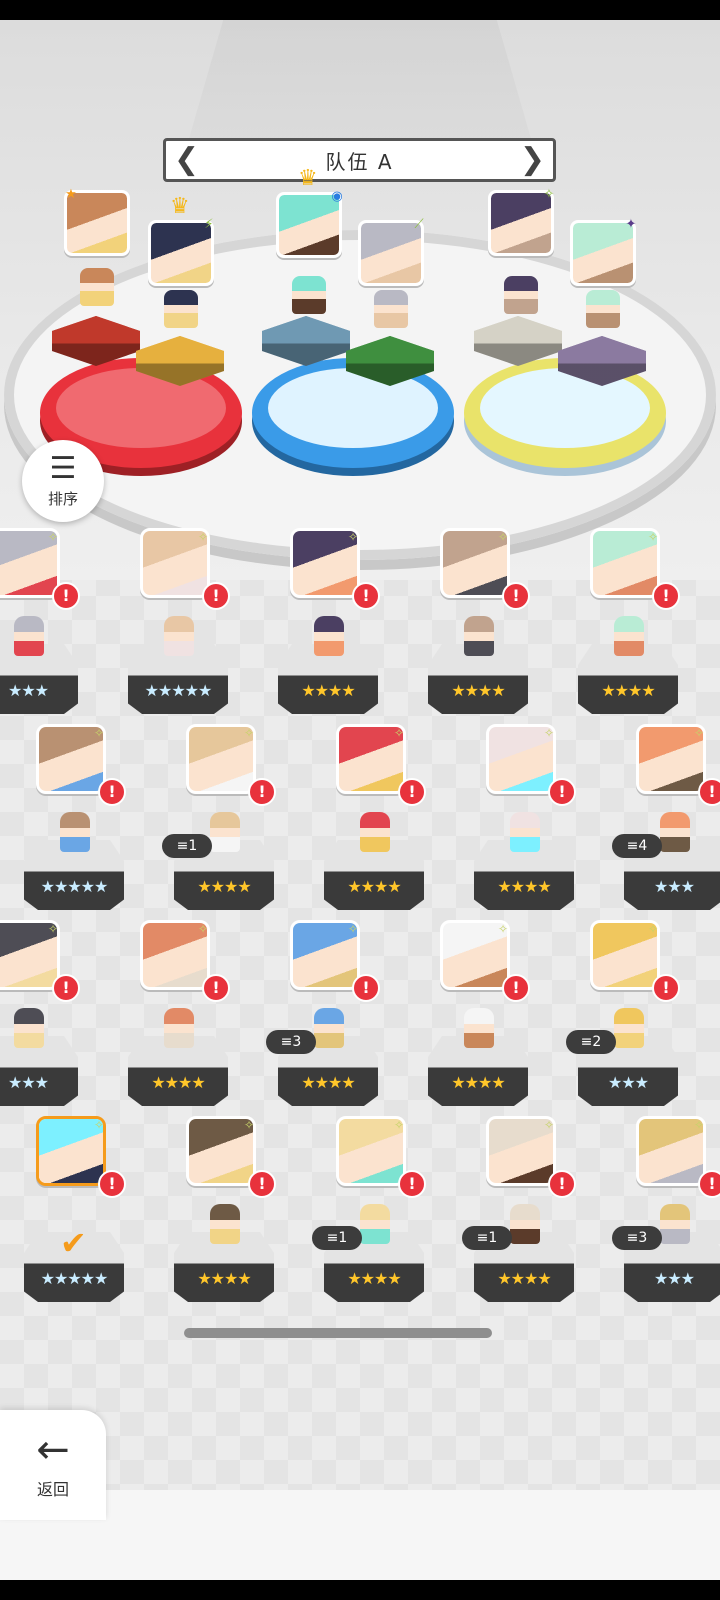 This screenshot has height=1600, width=720. I want to click on shuriken-icon: ✦, so click(631, 224).